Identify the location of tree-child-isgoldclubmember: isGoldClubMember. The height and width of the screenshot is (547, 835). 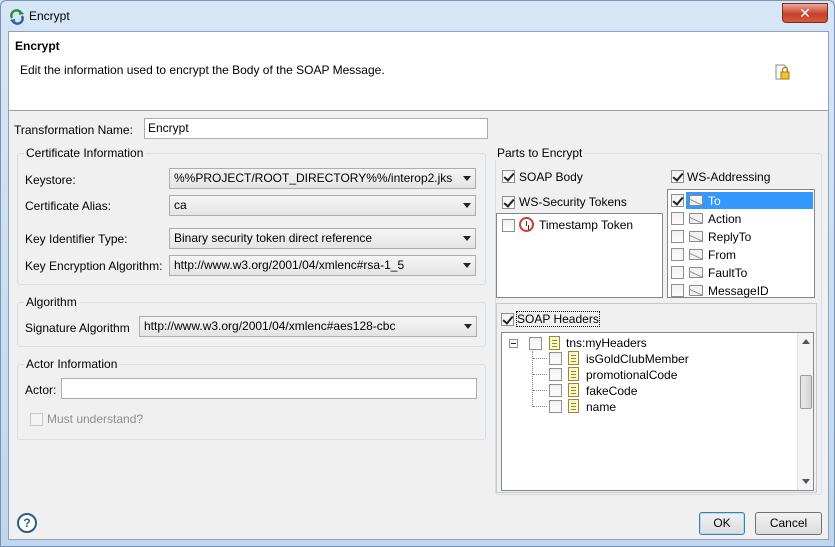
(637, 359).